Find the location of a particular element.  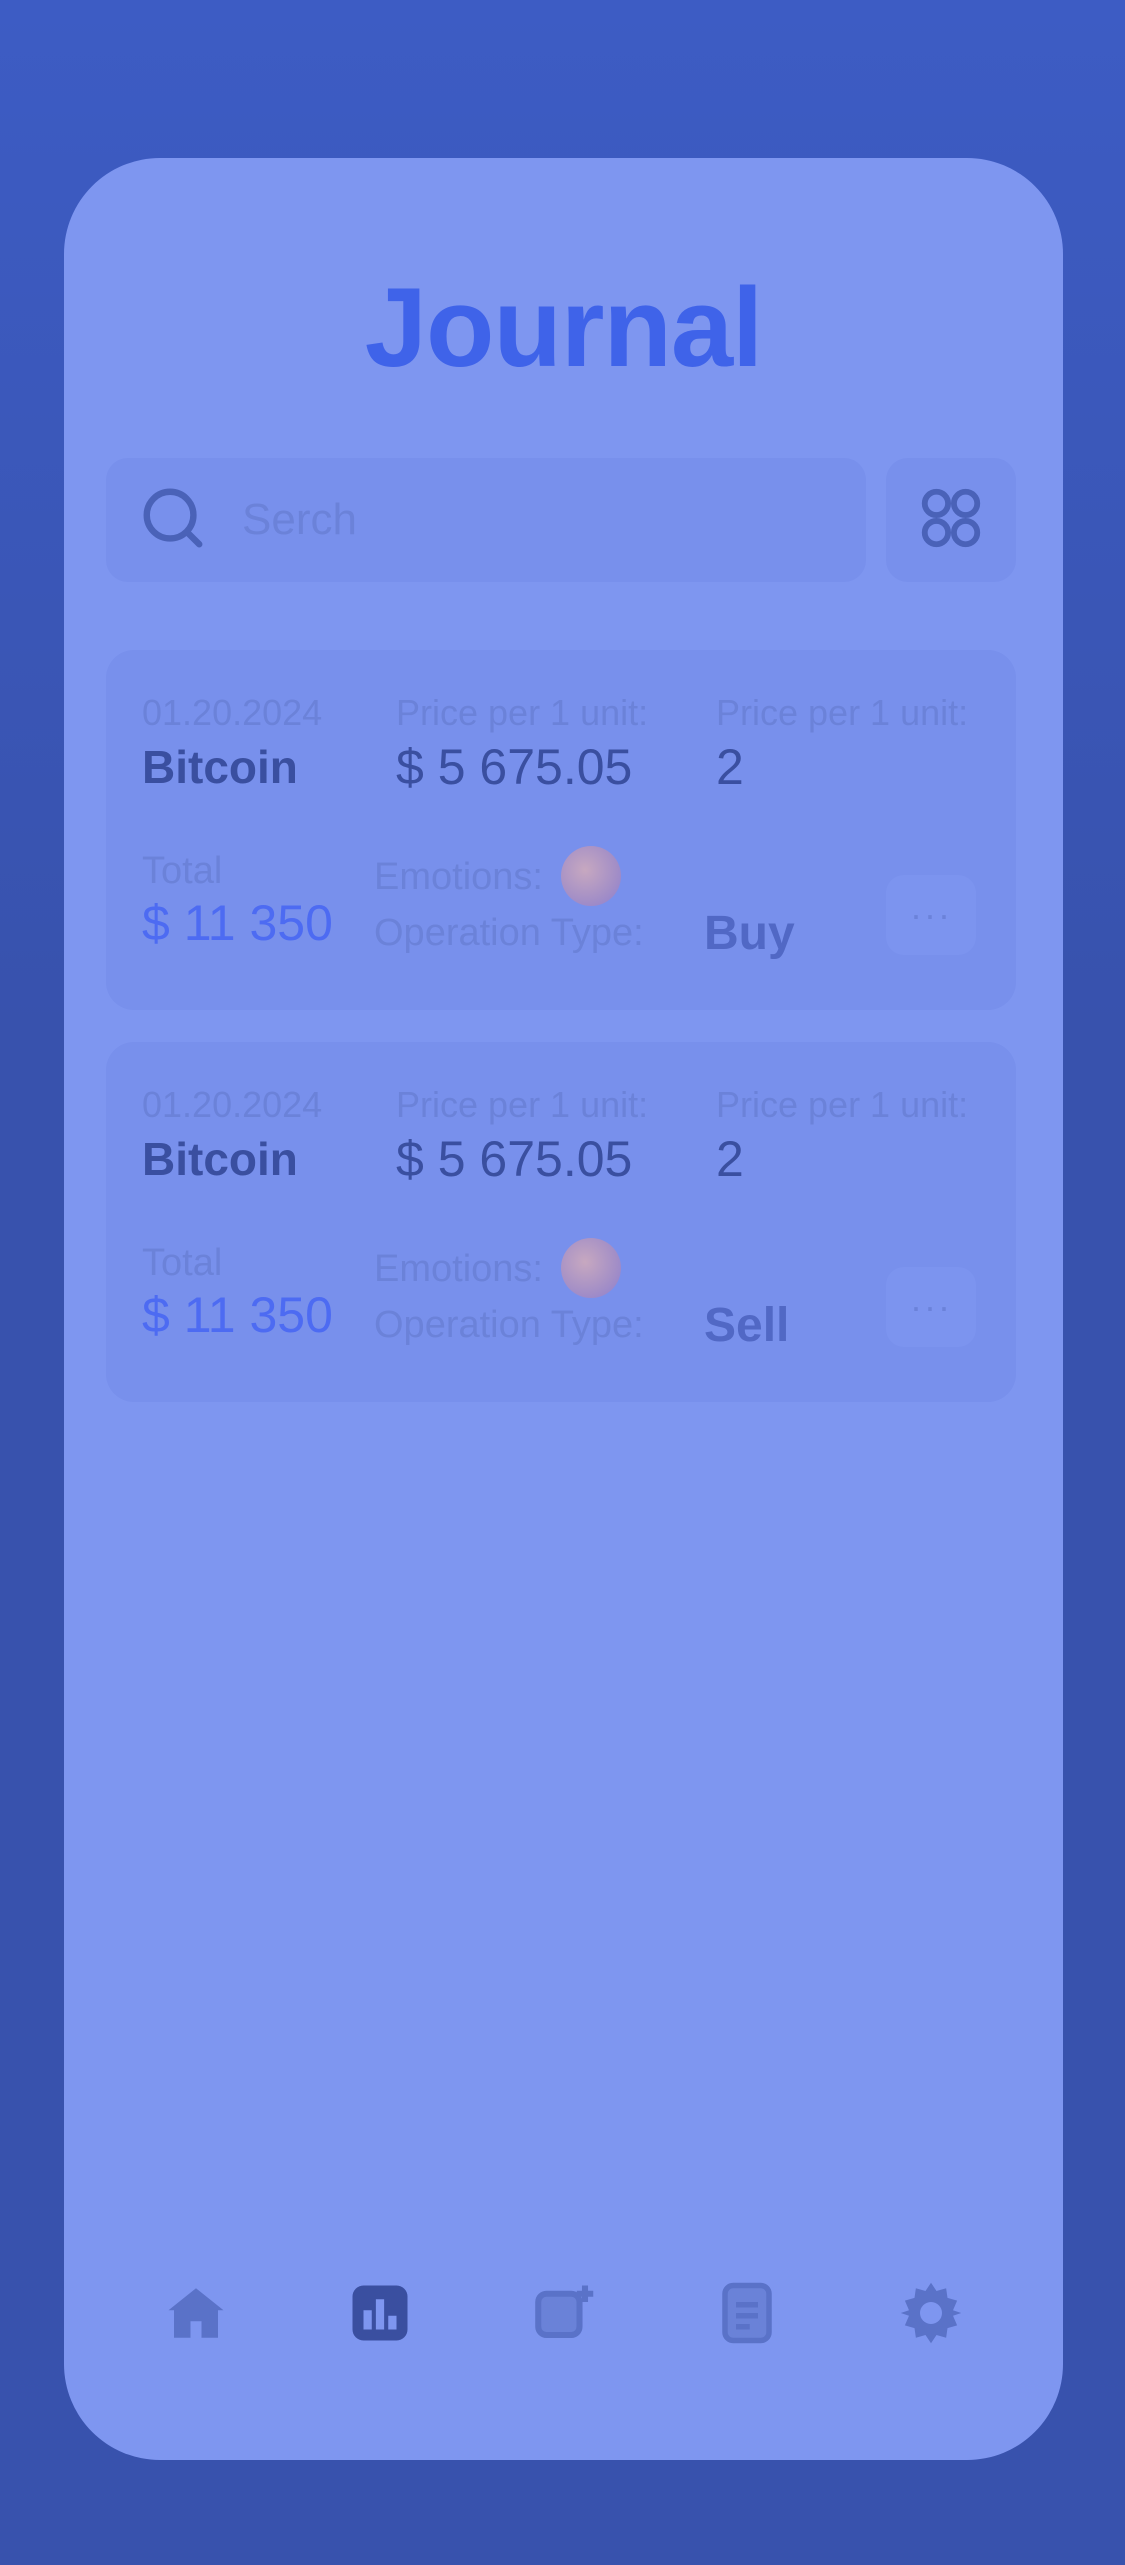

search-icon is located at coordinates (173, 520).